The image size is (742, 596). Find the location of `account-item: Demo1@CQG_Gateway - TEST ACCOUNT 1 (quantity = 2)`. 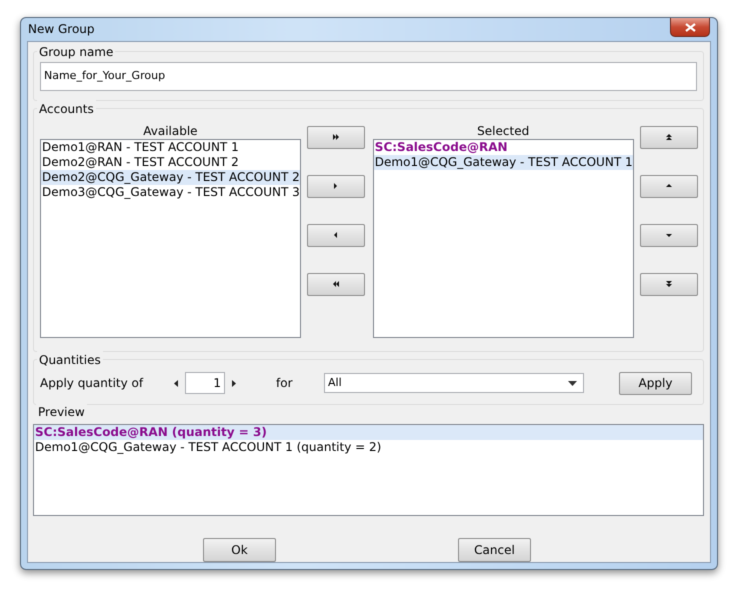

account-item: Demo1@CQG_Gateway - TEST ACCOUNT 1 (quantity = 2) is located at coordinates (368, 447).